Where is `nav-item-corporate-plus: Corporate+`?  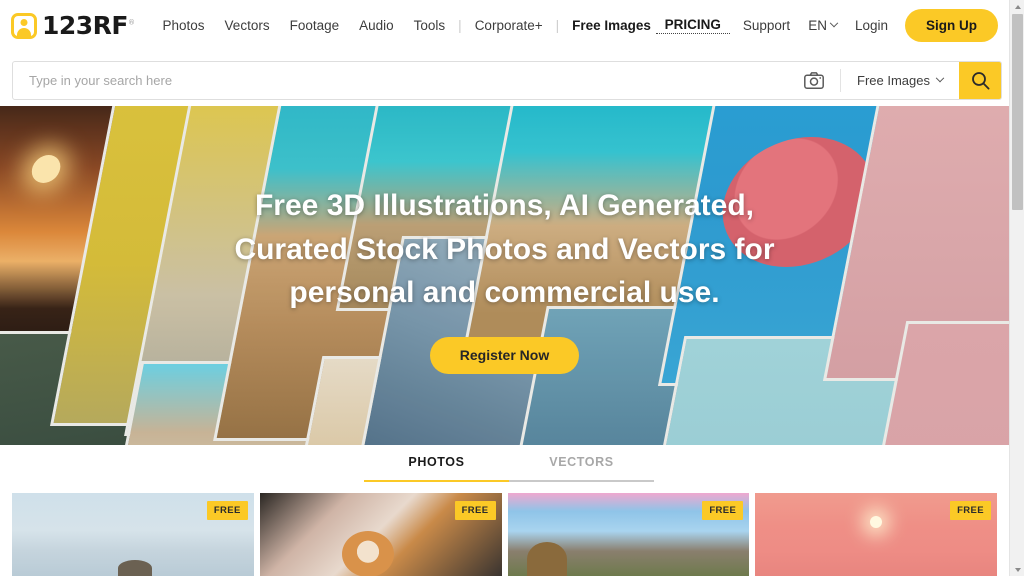 nav-item-corporate-plus: Corporate+ is located at coordinates (509, 25).